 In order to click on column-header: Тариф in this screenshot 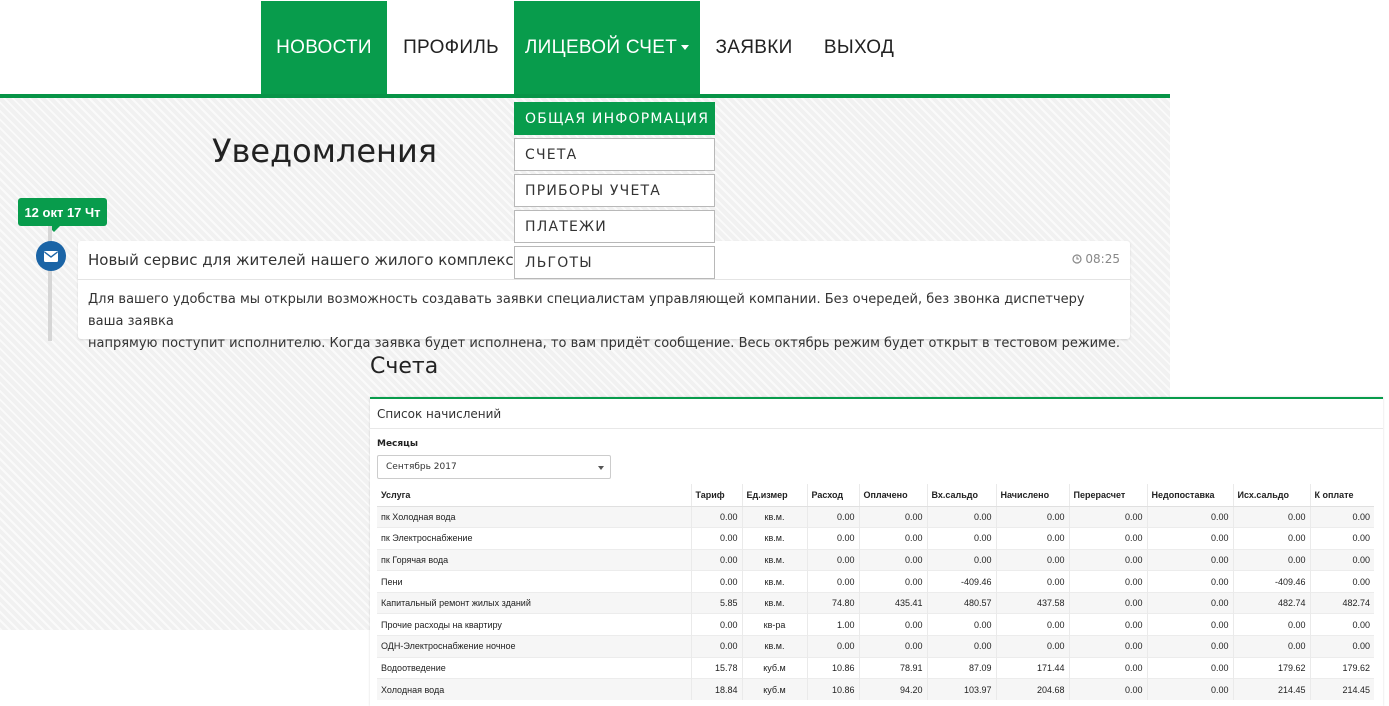, I will do `click(716, 495)`.